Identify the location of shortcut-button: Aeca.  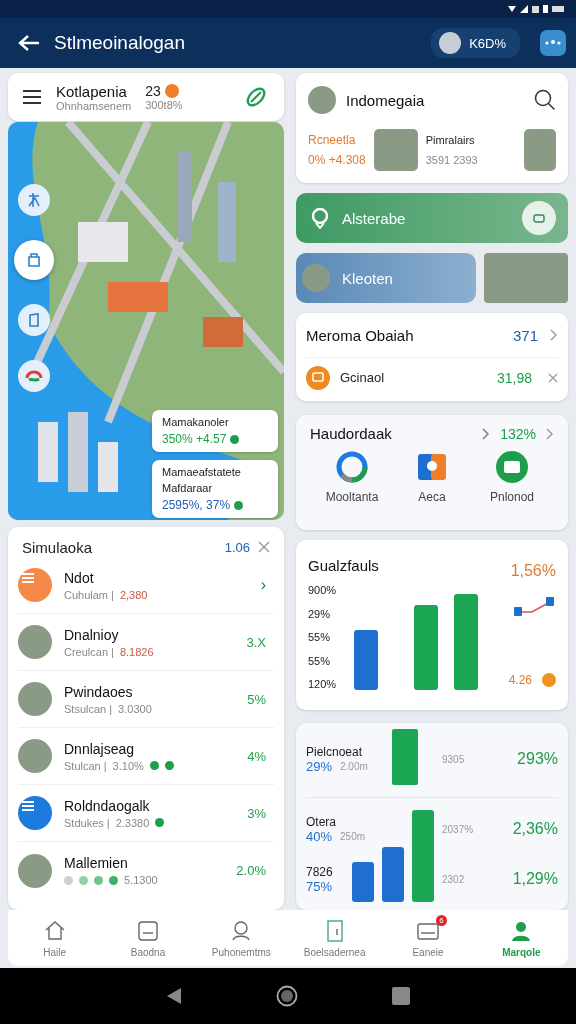
(432, 477).